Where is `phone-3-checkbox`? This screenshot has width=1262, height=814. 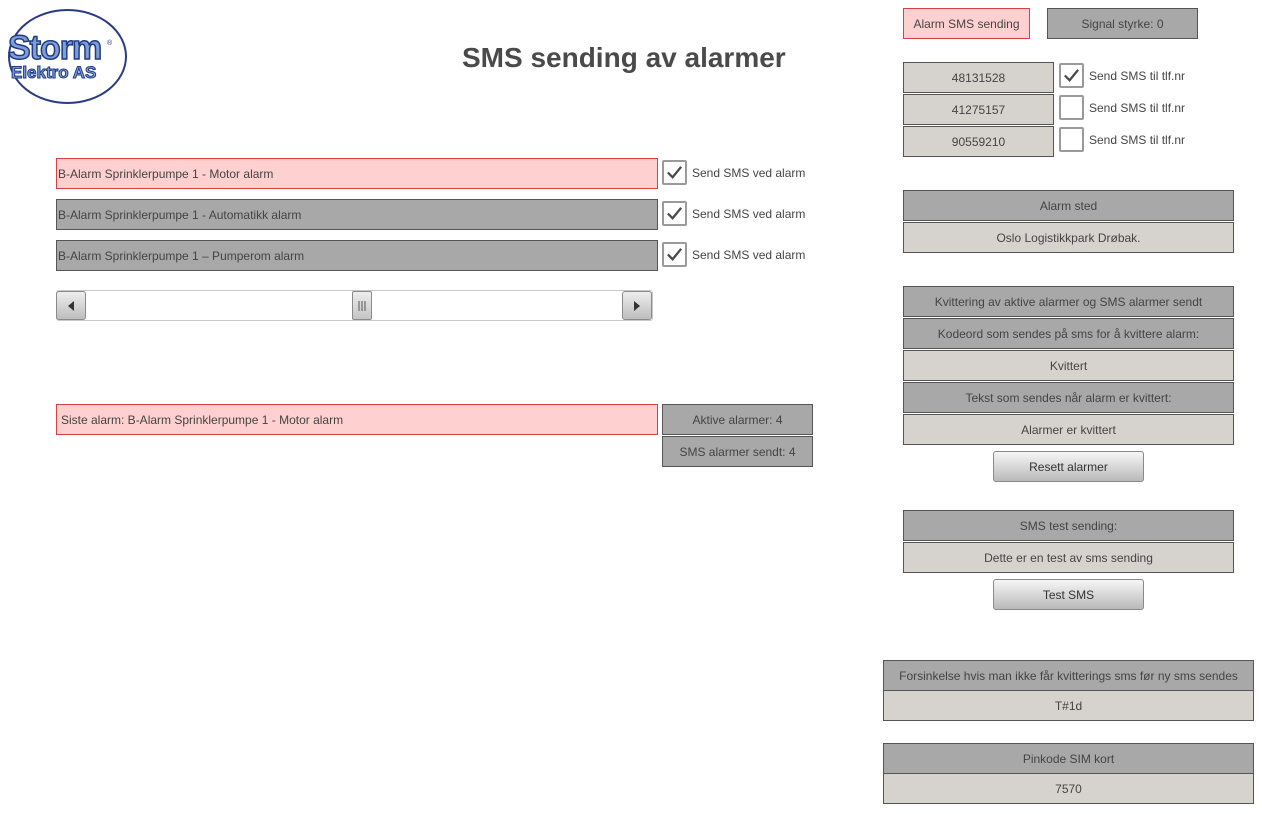 phone-3-checkbox is located at coordinates (1071, 139).